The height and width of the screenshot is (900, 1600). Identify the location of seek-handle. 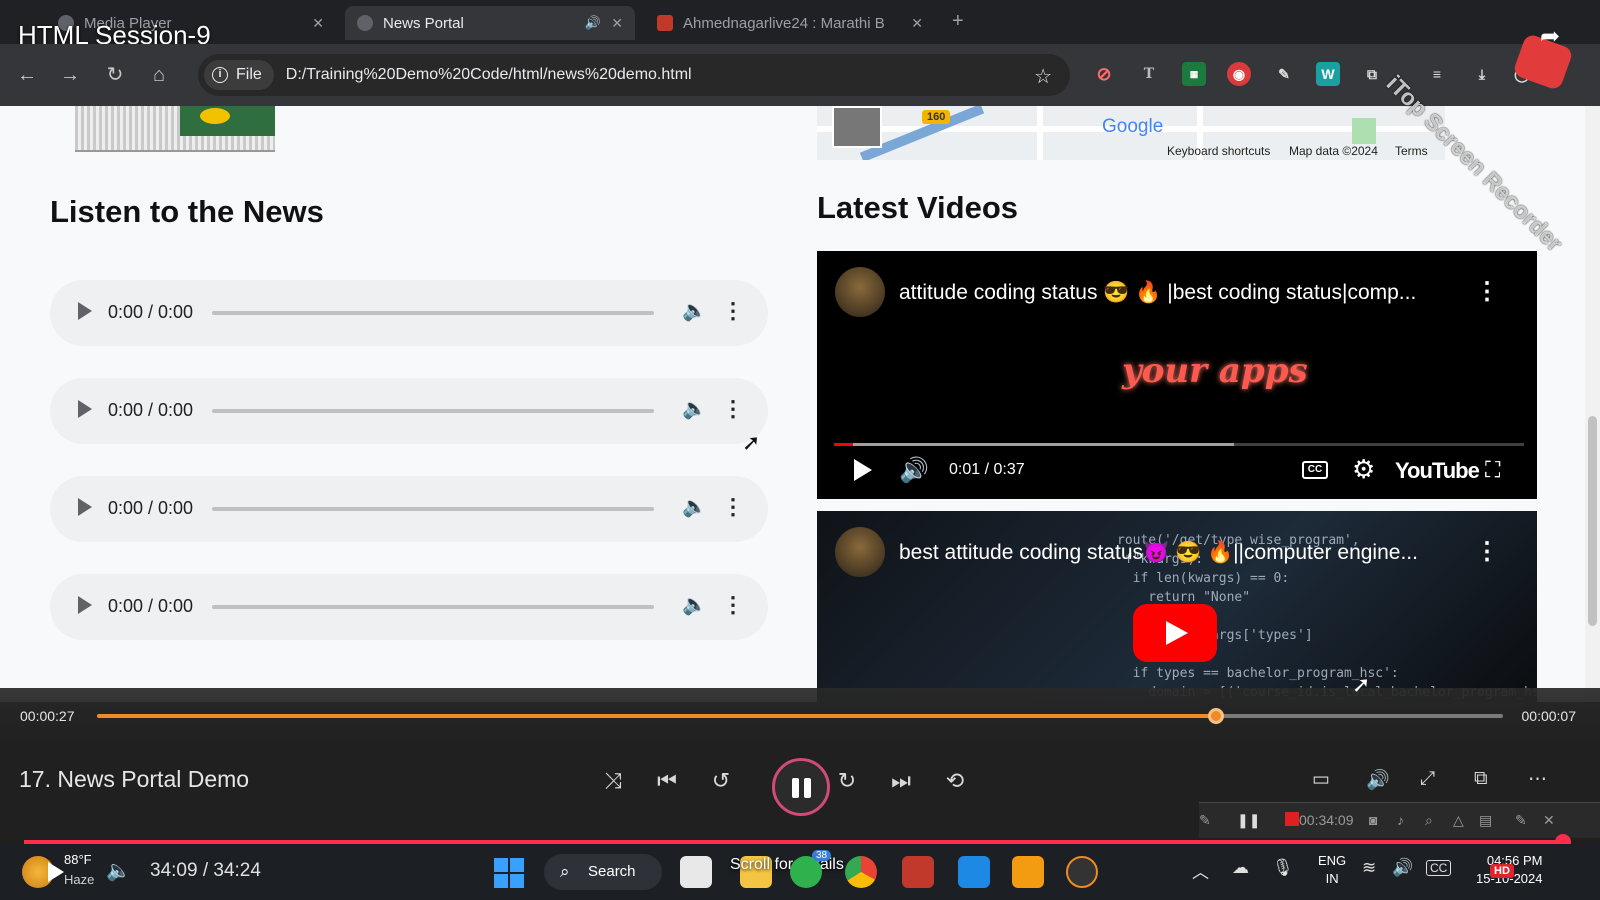
(1216, 716).